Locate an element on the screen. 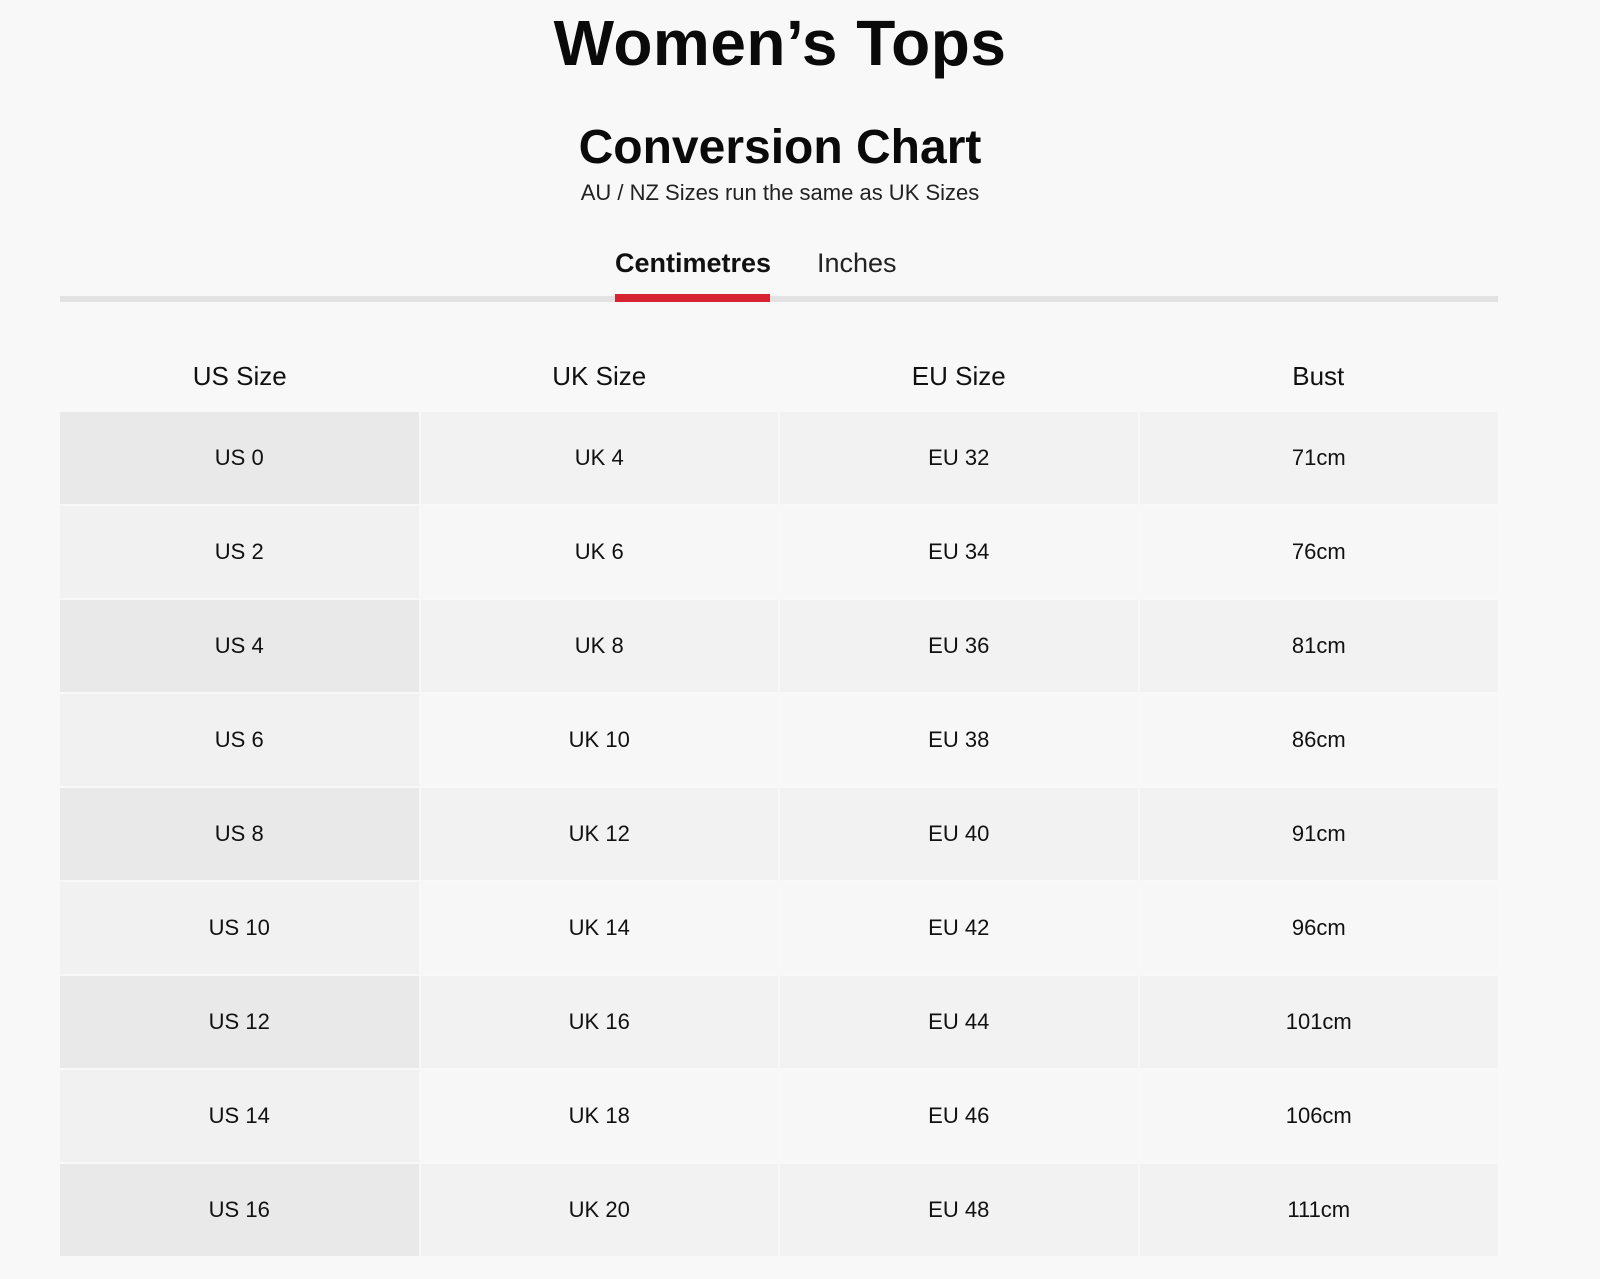 Image resolution: width=1600 pixels, height=1279 pixels. cell-uk-size: UK 10 is located at coordinates (599, 740).